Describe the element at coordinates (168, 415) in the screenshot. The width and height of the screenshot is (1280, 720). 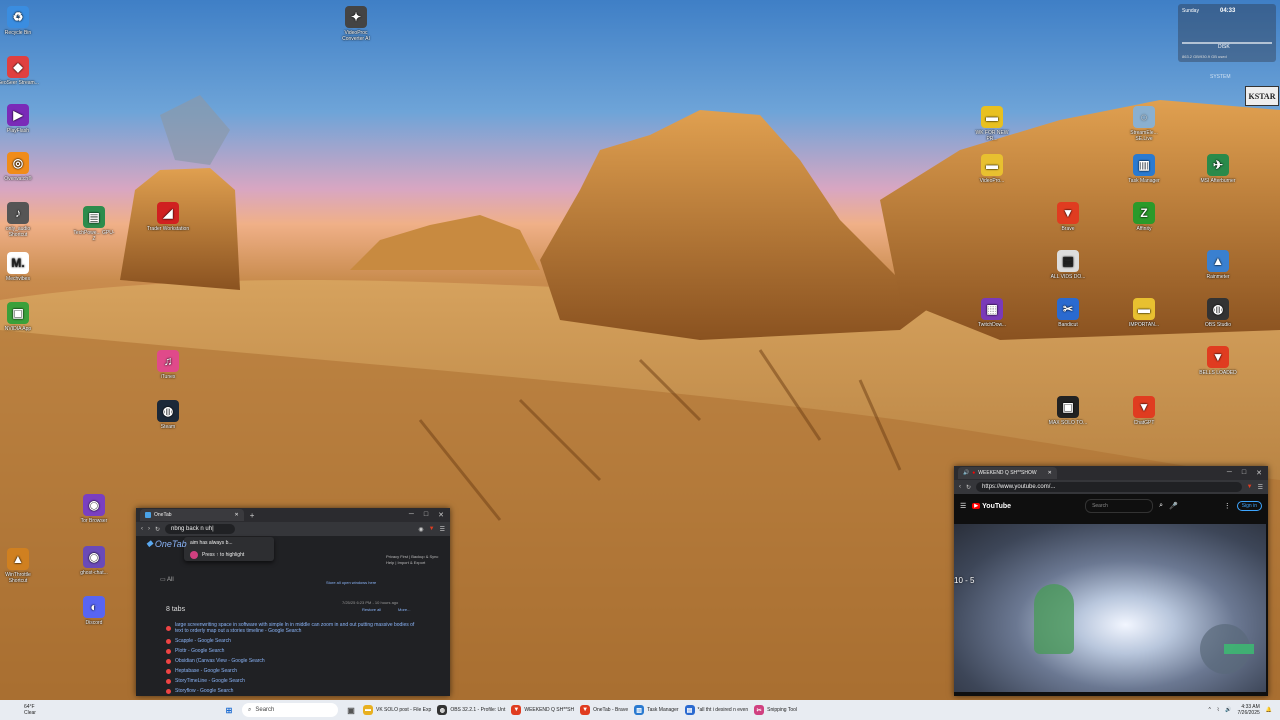
I see `desktop-icon-steam: ◍ Steam` at that location.